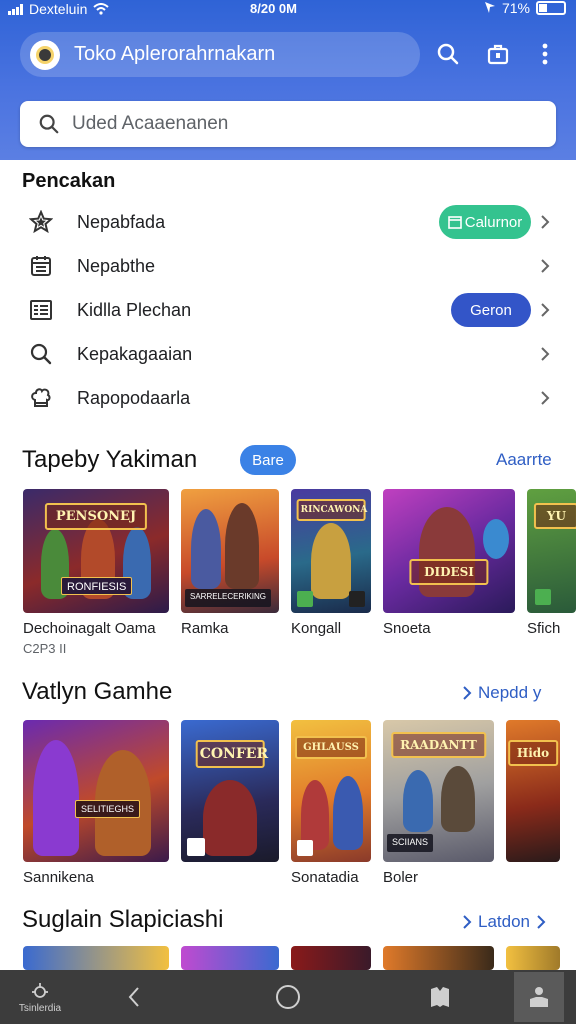 The height and width of the screenshot is (1024, 576). What do you see at coordinates (41, 310) in the screenshot?
I see `list-icon` at bounding box center [41, 310].